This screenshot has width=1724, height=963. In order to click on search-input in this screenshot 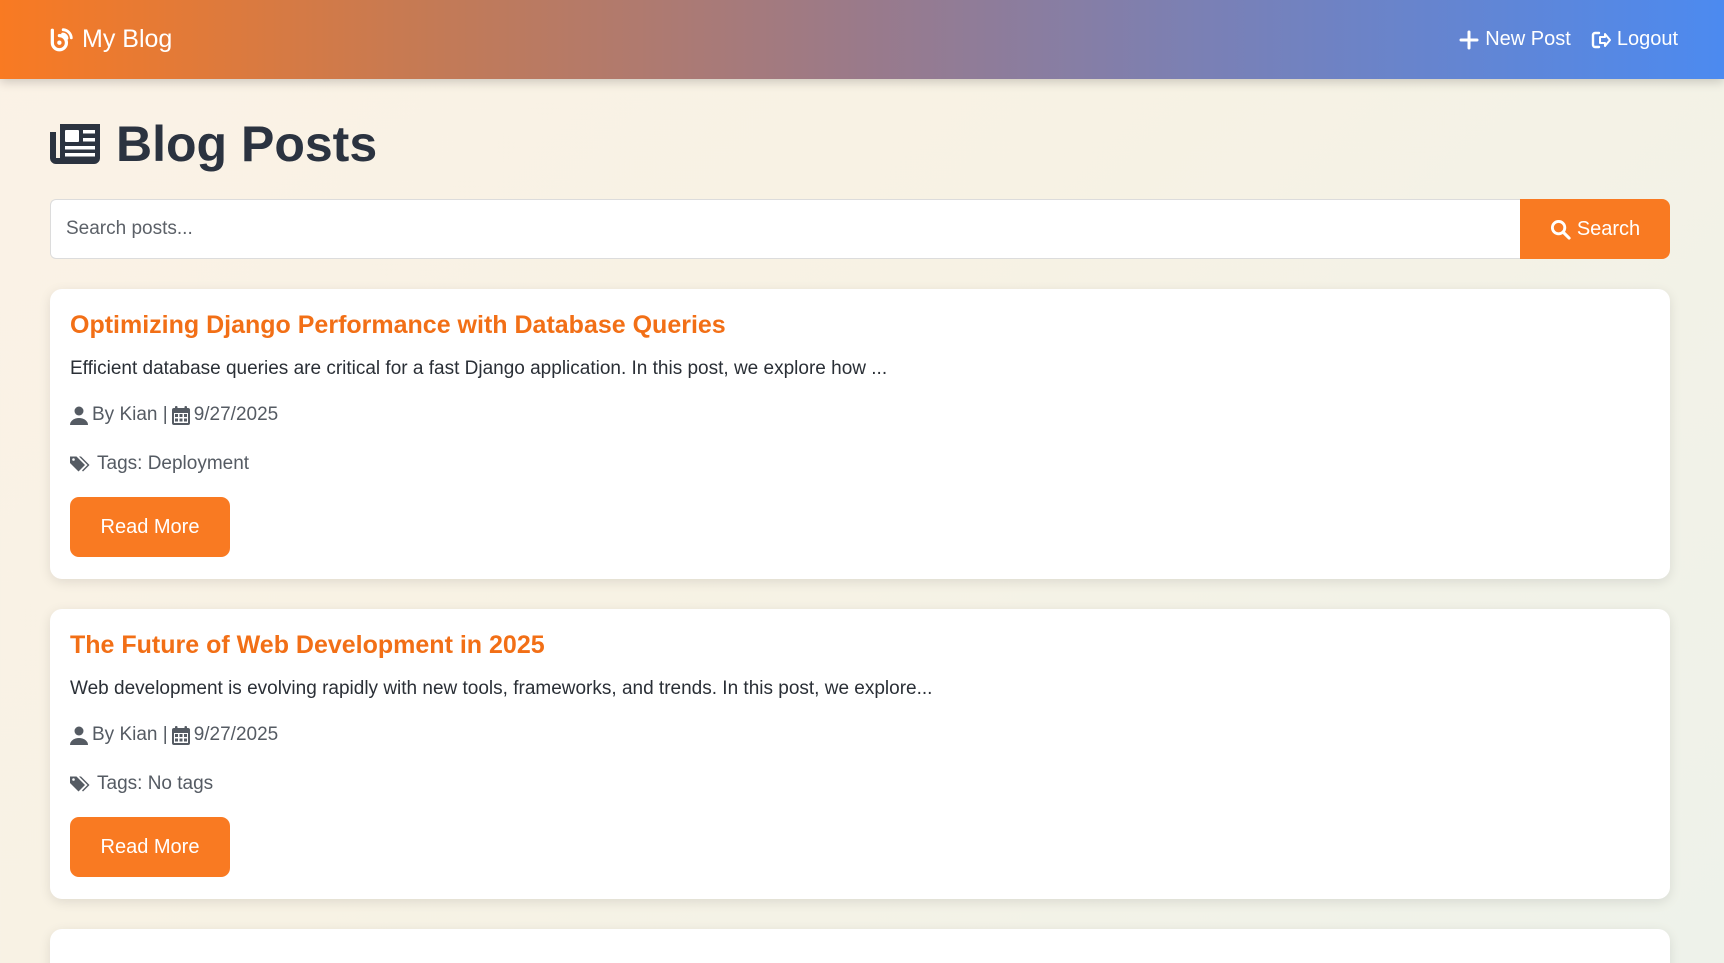, I will do `click(785, 229)`.